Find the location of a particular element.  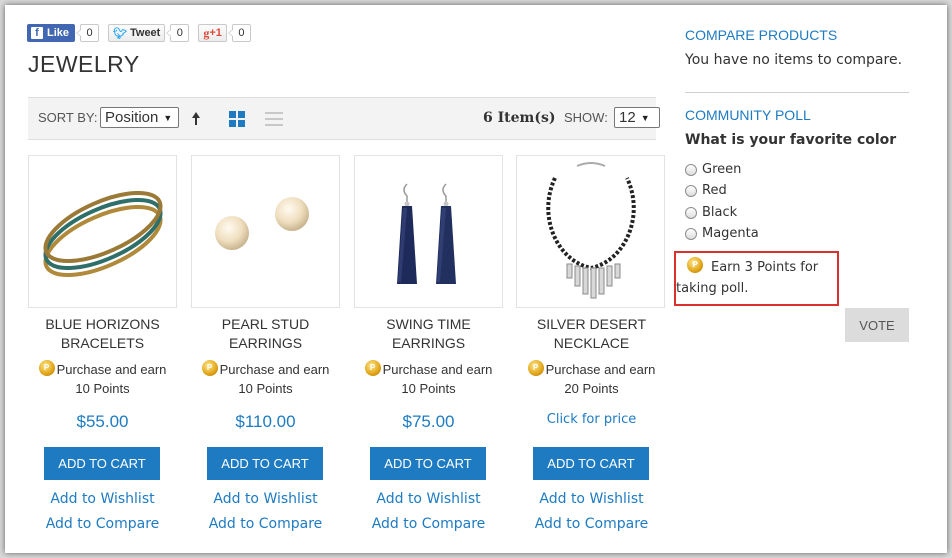

pearl-studs-image is located at coordinates (262, 223).